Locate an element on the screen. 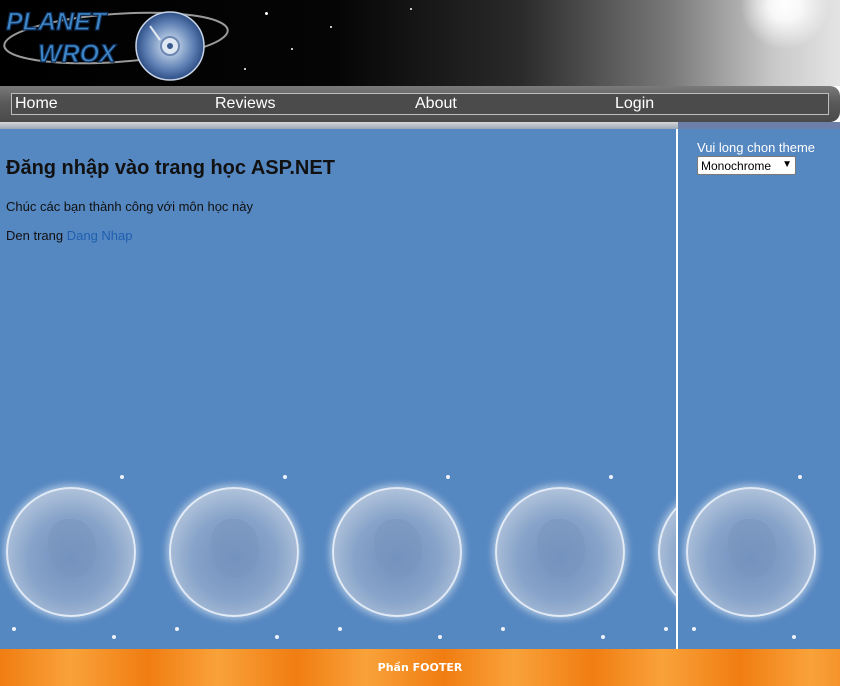 This screenshot has height=686, width=842. menu-item-about: About is located at coordinates (512, 104).